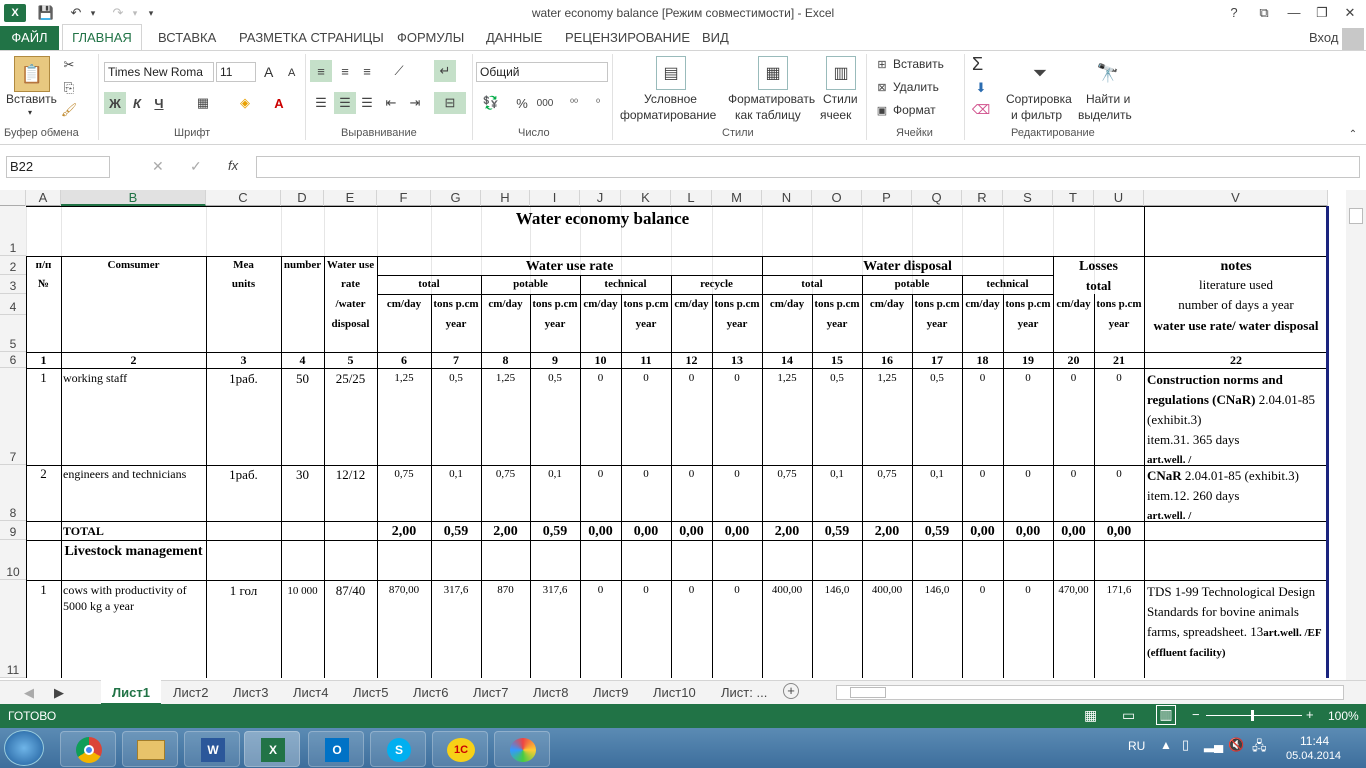 Image resolution: width=1366 pixels, height=768 pixels. What do you see at coordinates (243, 591) in the screenshot?
I see `units-value: 1 гол` at bounding box center [243, 591].